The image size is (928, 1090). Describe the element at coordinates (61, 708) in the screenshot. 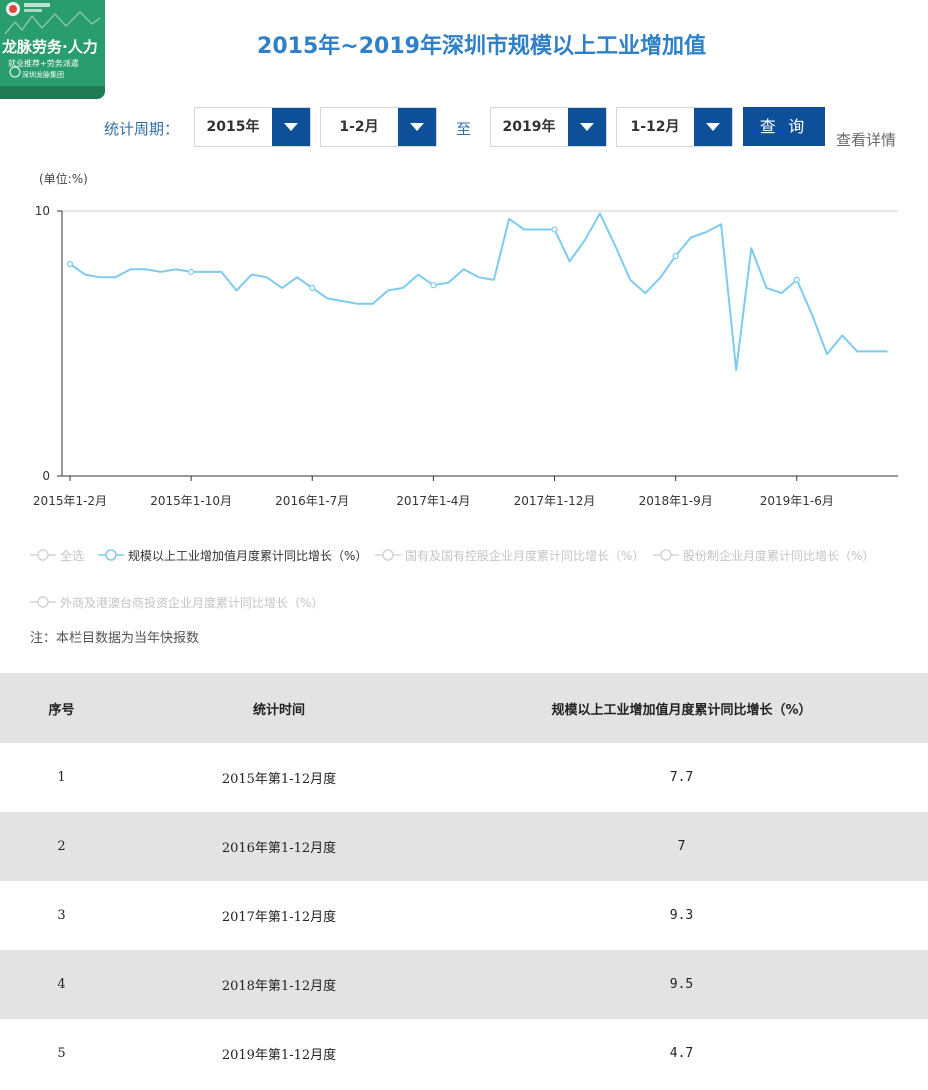

I see `col-header-index: 序号` at that location.